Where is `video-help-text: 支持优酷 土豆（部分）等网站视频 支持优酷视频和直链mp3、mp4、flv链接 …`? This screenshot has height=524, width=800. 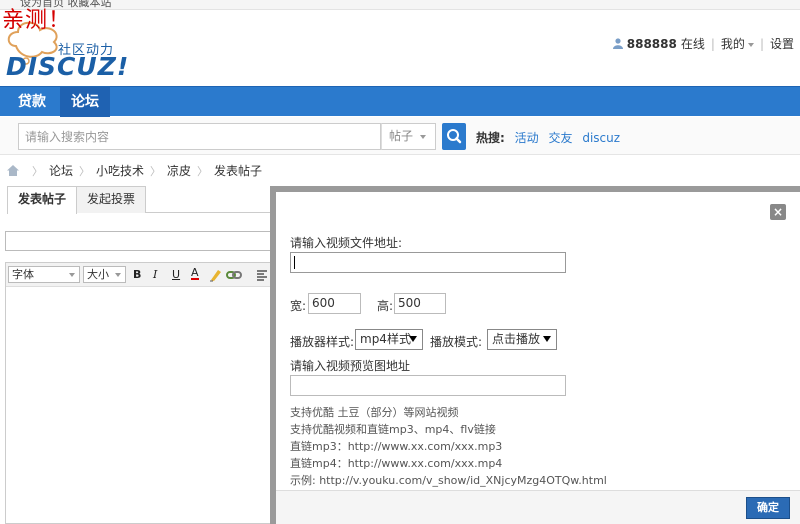 video-help-text: 支持优酷 土豆（部分）等网站视频 支持优酷视频和直链mp3、mp4、flv链接 … is located at coordinates (448, 446).